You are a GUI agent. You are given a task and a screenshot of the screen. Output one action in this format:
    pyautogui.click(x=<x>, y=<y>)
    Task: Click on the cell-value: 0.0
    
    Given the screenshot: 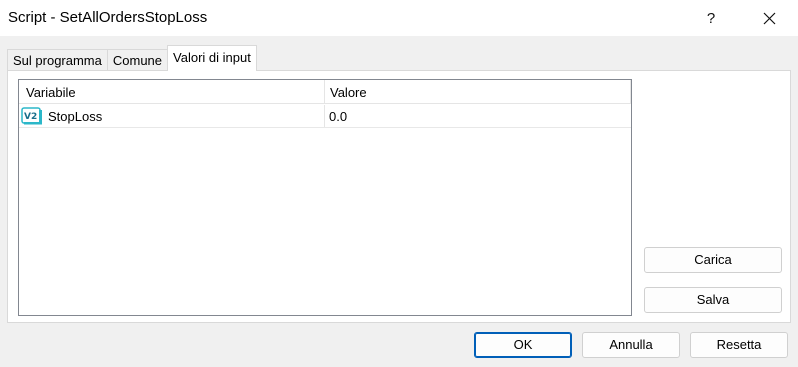 What is the action you would take?
    pyautogui.click(x=478, y=116)
    